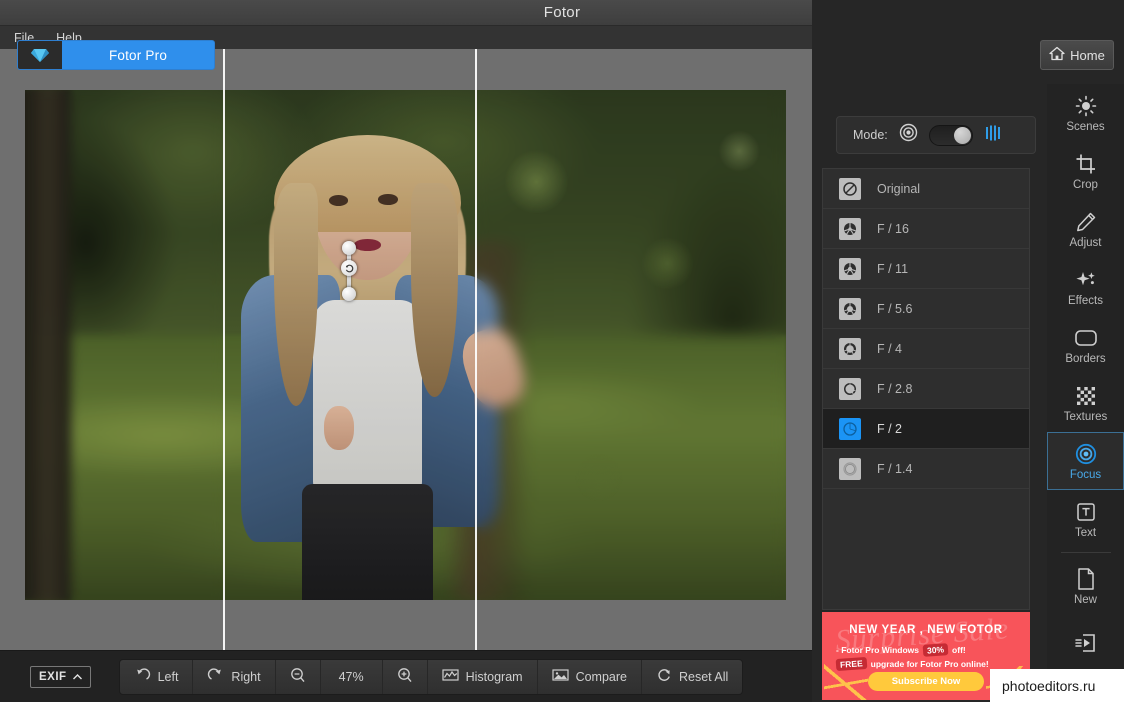 This screenshot has width=1124, height=702. I want to click on rail-item-scenes: Scenes, so click(1085, 113).